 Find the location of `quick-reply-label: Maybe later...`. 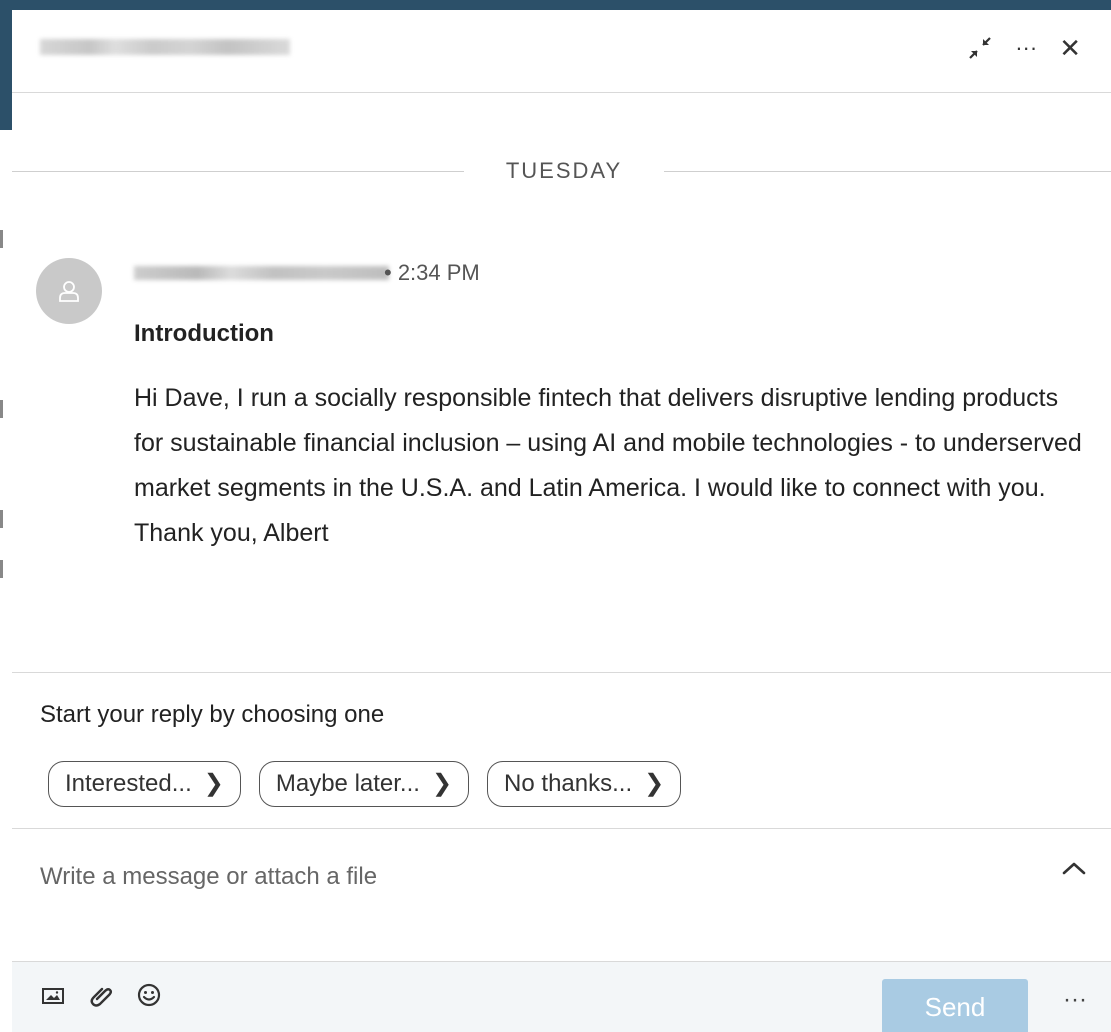

quick-reply-label: Maybe later... is located at coordinates (347, 783).